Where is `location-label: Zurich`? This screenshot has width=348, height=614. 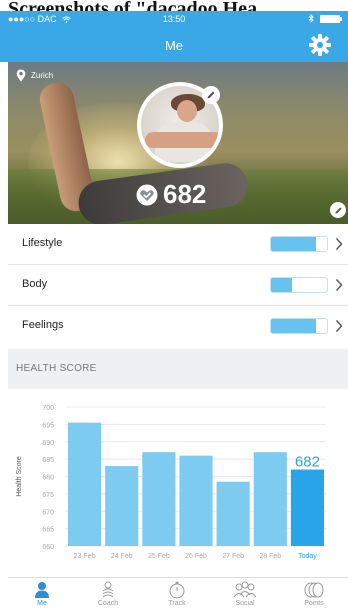 location-label: Zurich is located at coordinates (34, 75).